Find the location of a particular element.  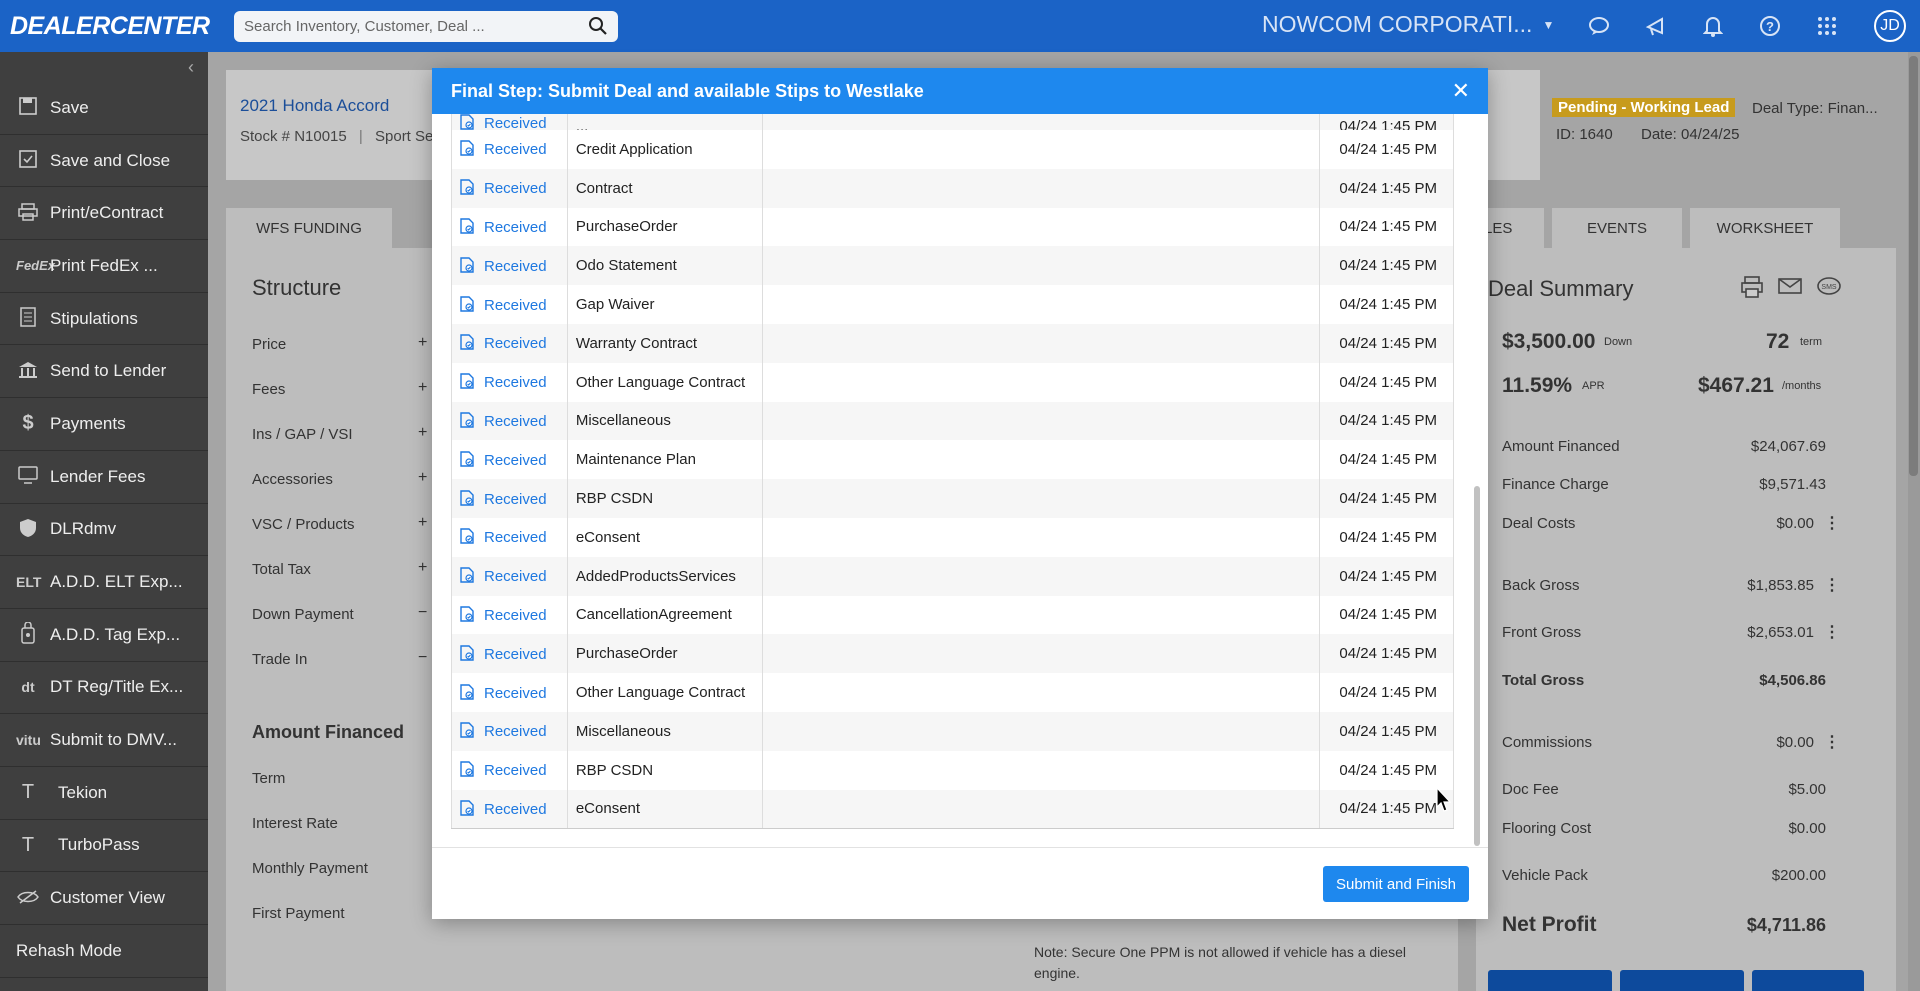

sidebar-item-payments: $ Payments is located at coordinates (104, 424).